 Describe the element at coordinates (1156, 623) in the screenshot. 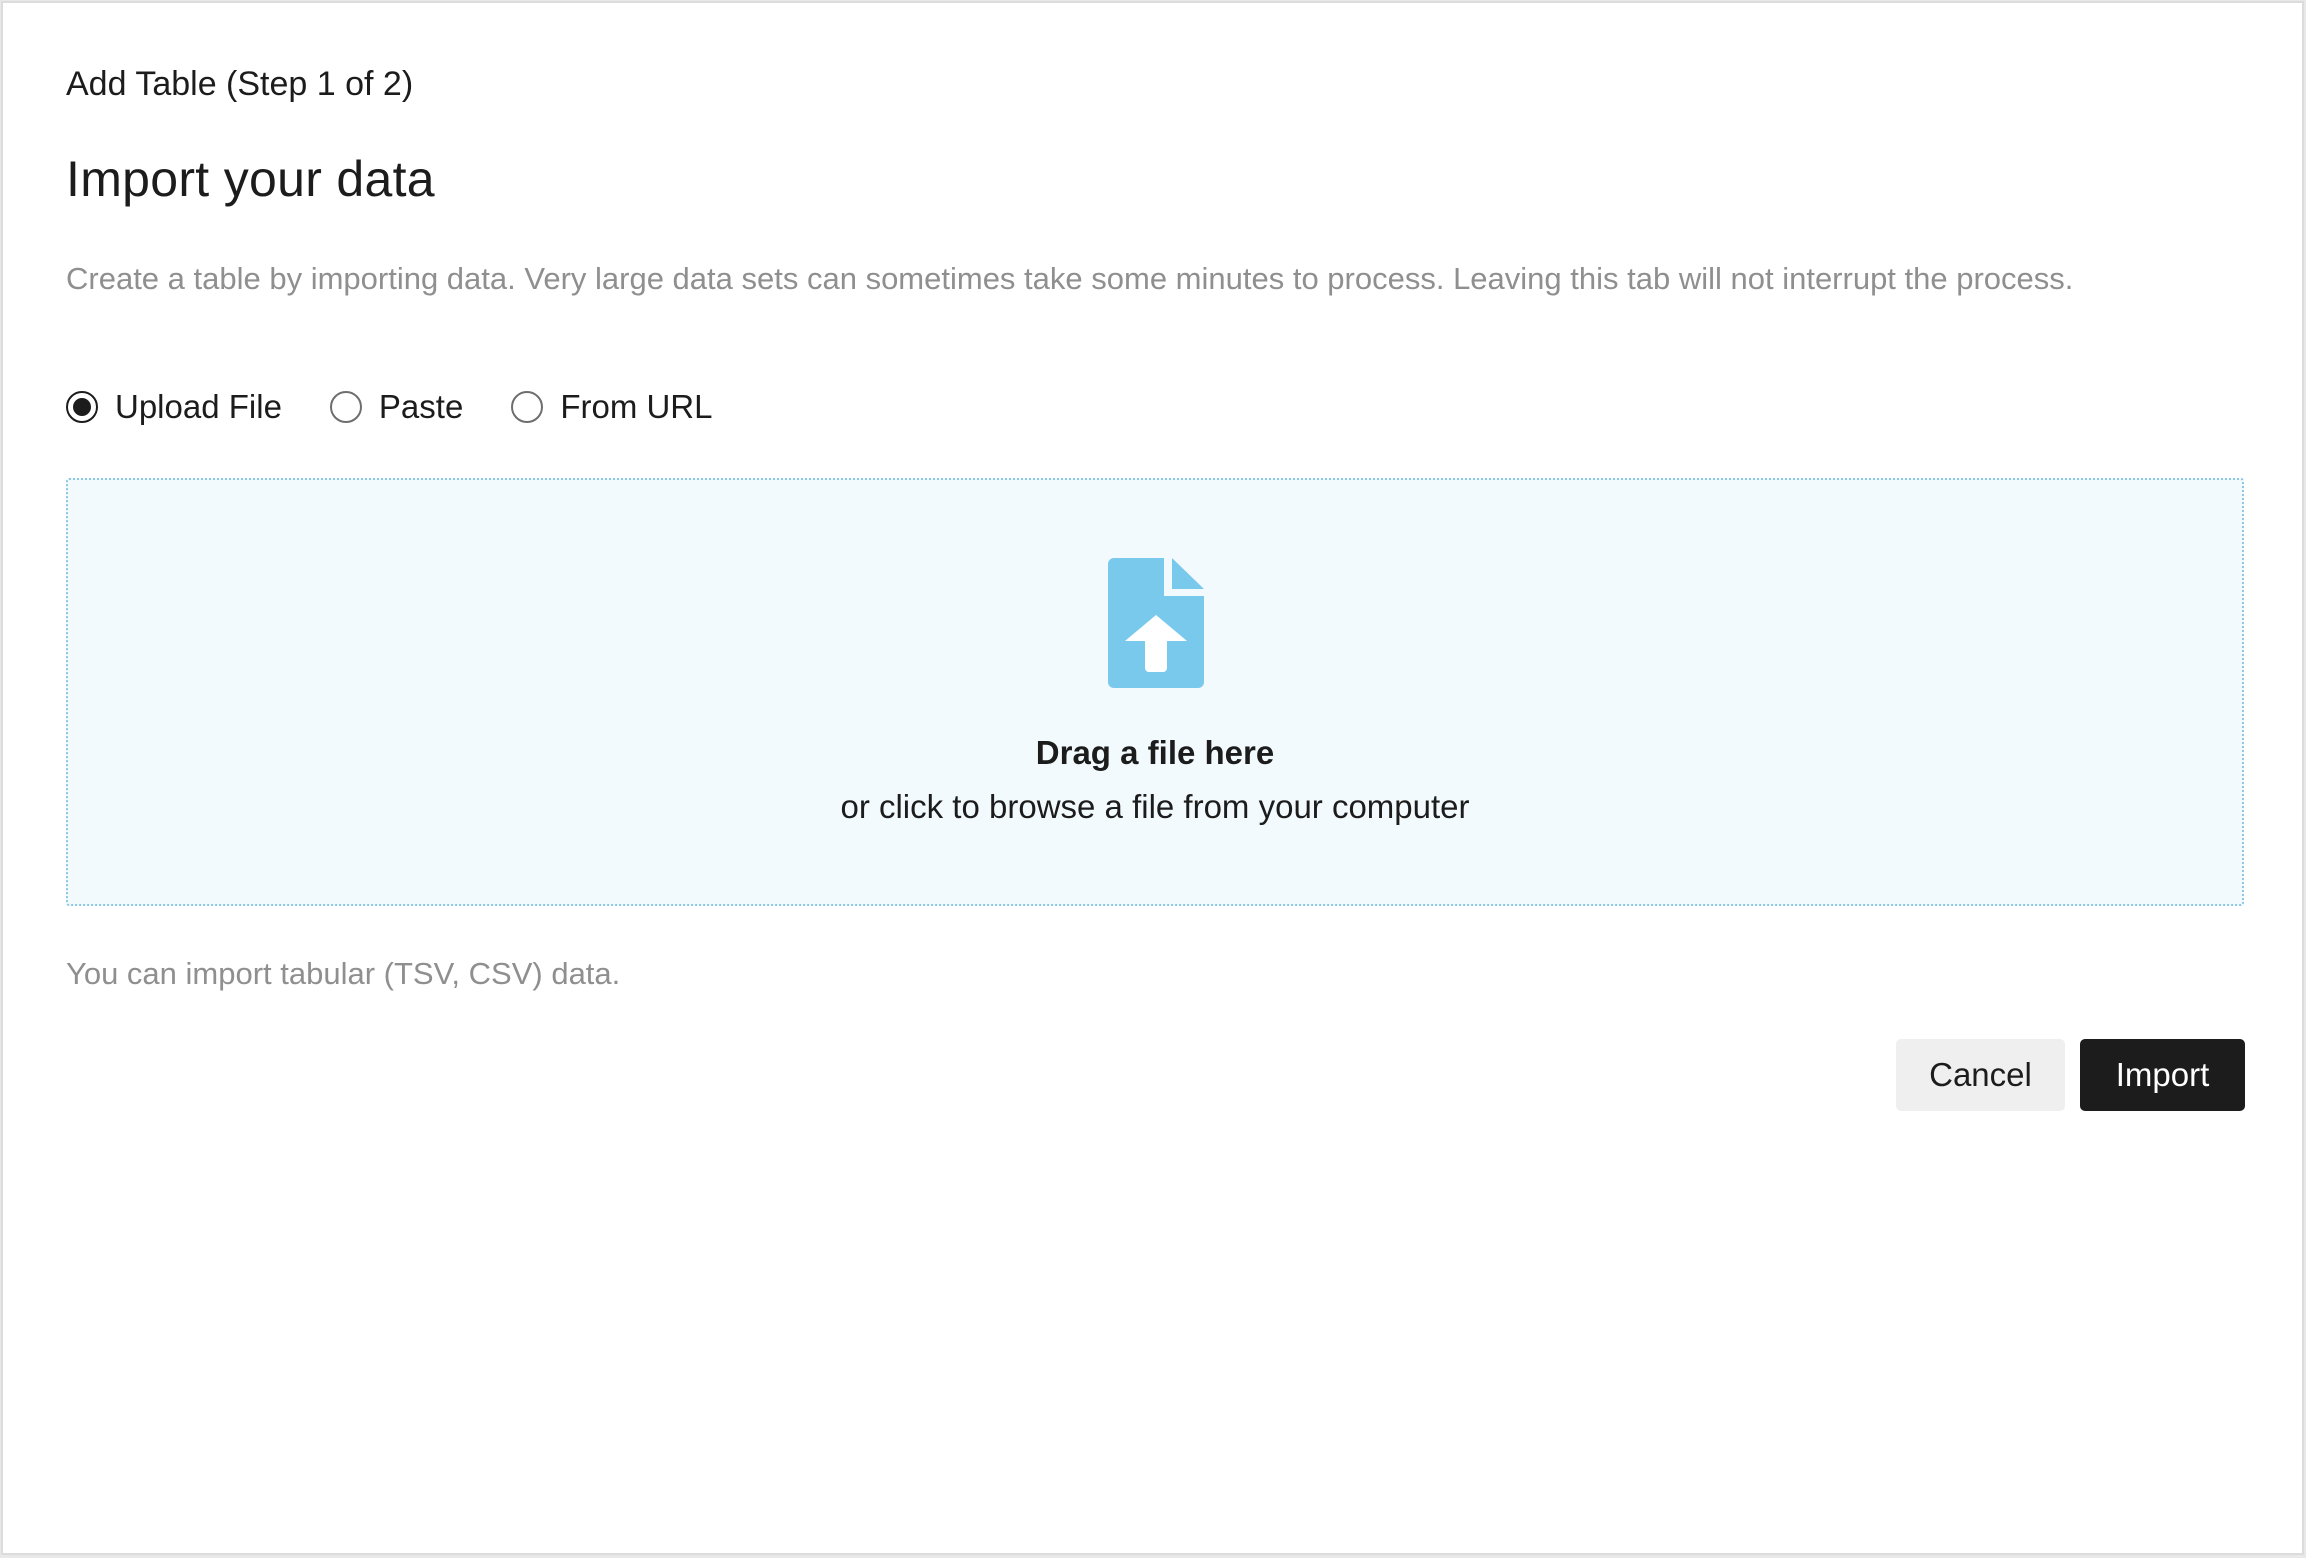

I see `file-upload-icon` at that location.